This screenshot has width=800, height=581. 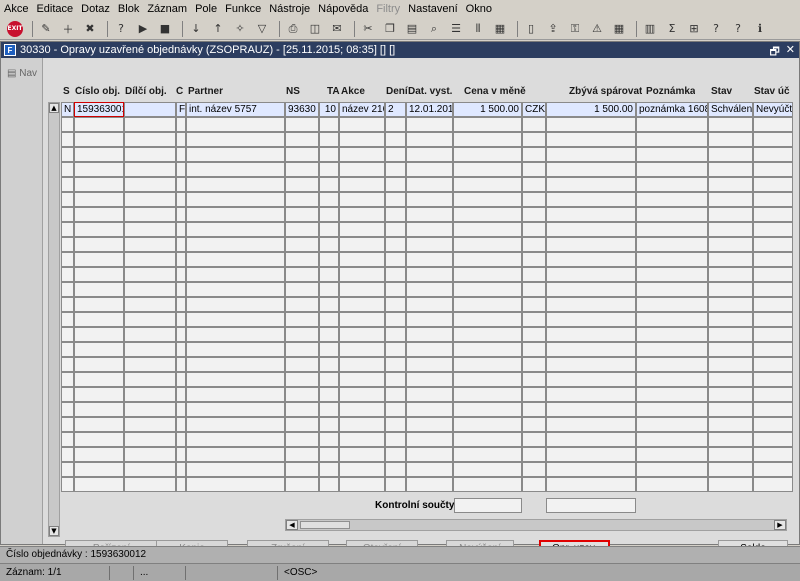 I want to click on column-header-poznamka: Poznámka, so click(x=670, y=93).